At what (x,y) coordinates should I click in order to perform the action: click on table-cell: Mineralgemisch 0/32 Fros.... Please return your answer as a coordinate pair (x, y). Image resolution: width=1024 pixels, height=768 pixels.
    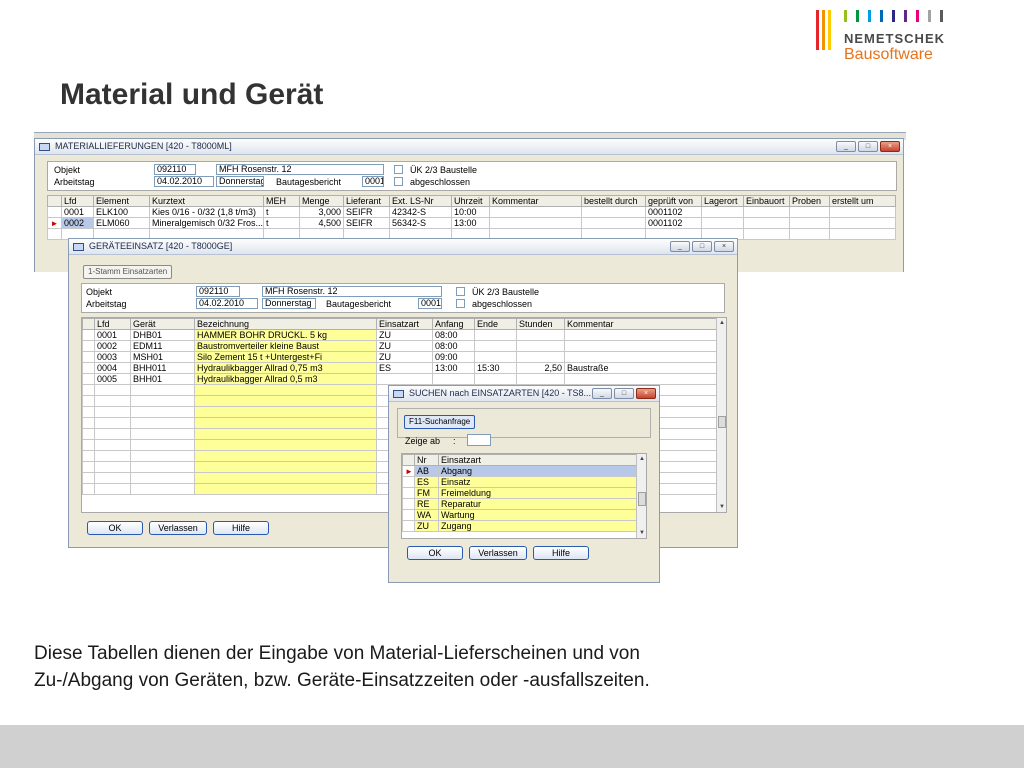
    Looking at the image, I should click on (206, 223).